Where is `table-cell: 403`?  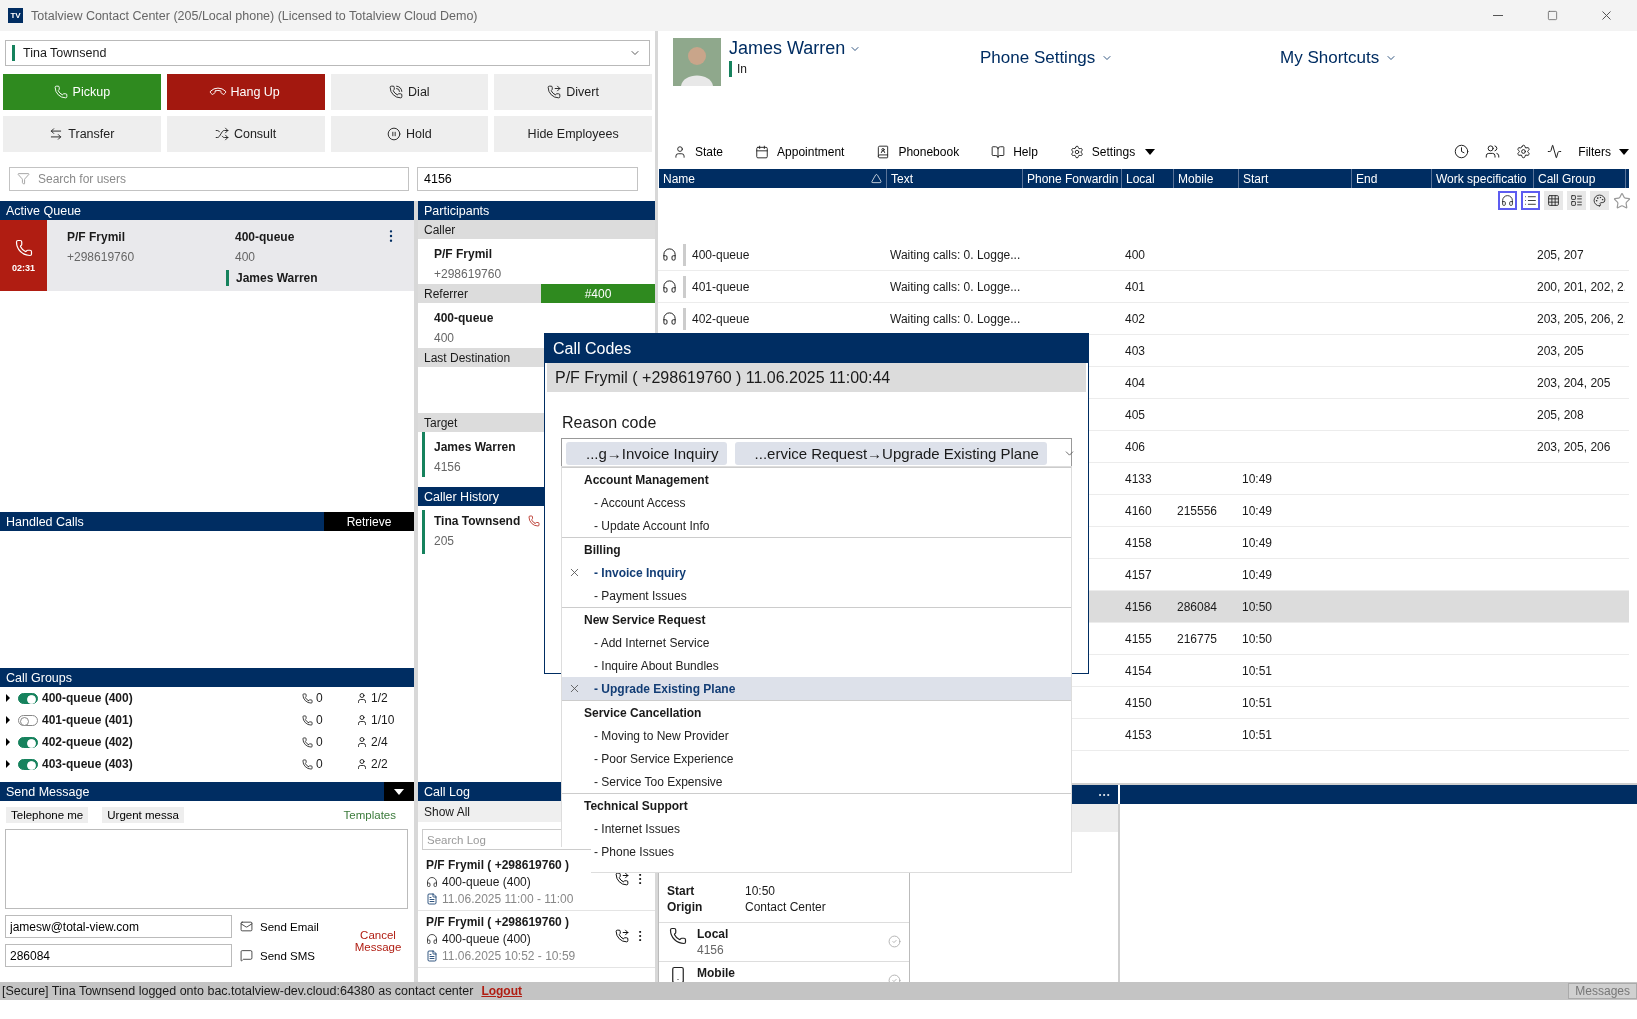 table-cell: 403 is located at coordinates (1135, 350).